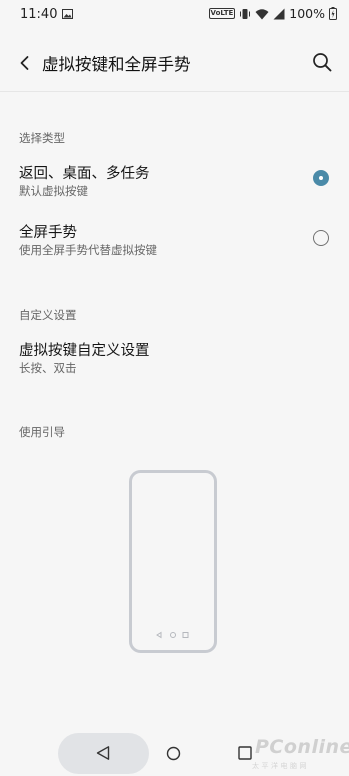  Describe the element at coordinates (25, 63) in the screenshot. I see `back-arrow-icon` at that location.